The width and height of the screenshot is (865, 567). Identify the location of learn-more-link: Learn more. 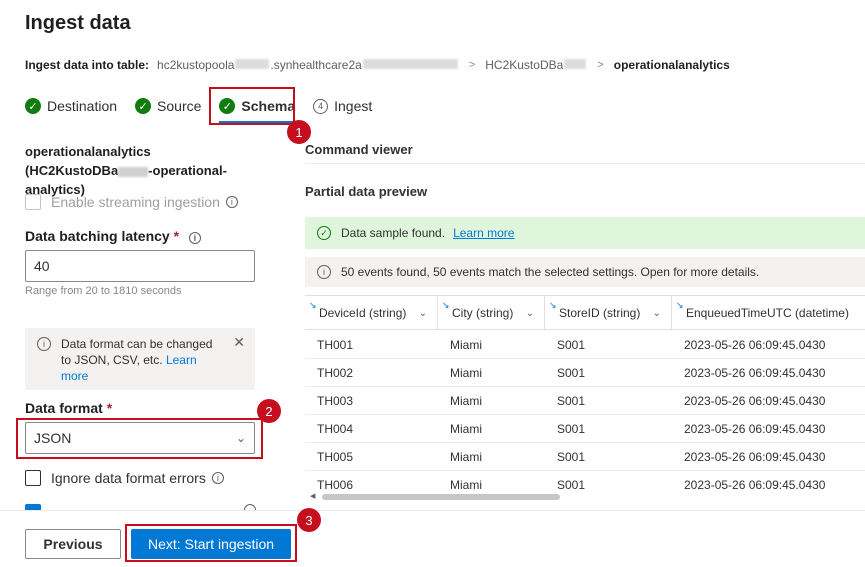
(483, 233).